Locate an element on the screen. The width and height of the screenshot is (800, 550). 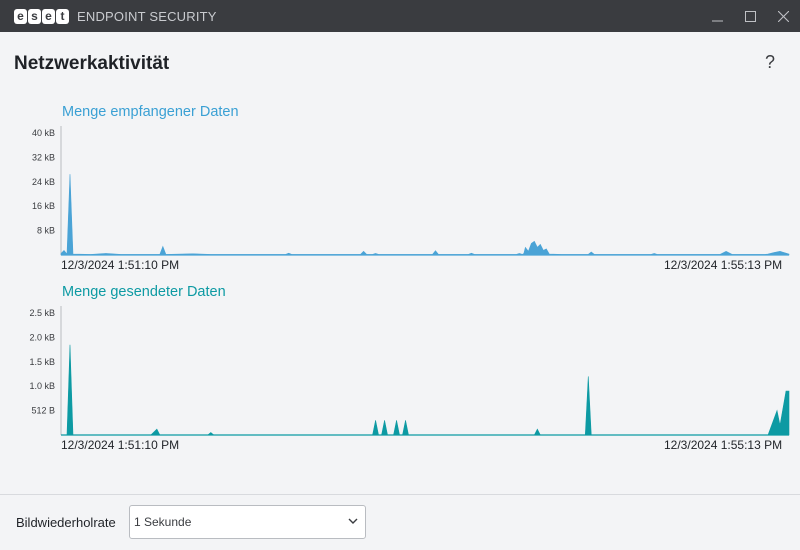
page-title: Netzwerkaktivität is located at coordinates (92, 63).